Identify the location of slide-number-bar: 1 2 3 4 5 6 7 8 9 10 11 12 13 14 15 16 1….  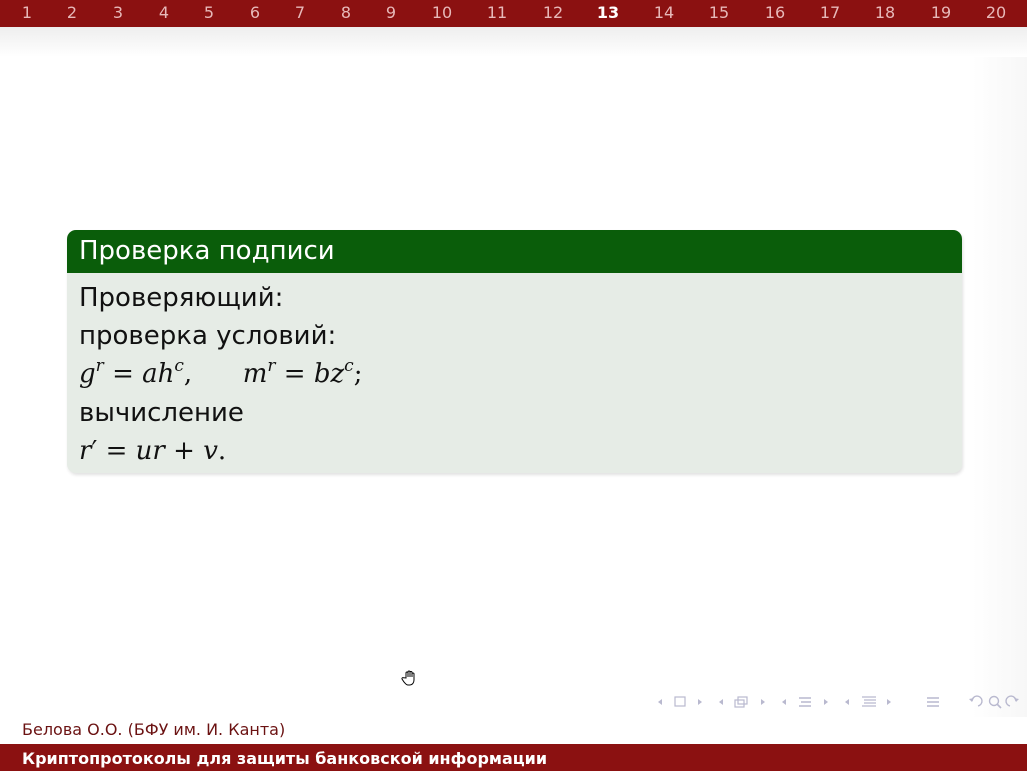
(513, 13).